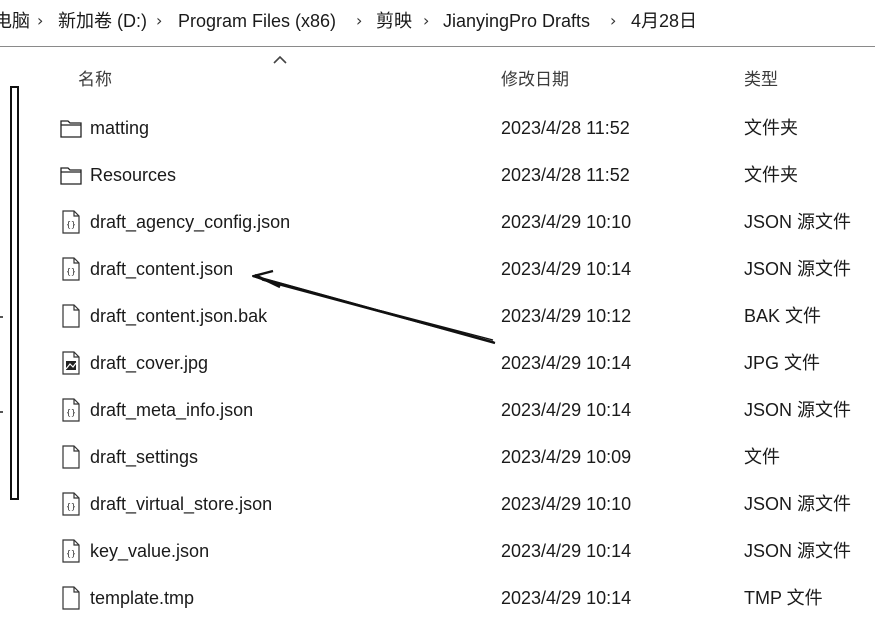  Describe the element at coordinates (461, 457) in the screenshot. I see `file-row: draft_settings 2023/4/29 10:09 文件` at that location.